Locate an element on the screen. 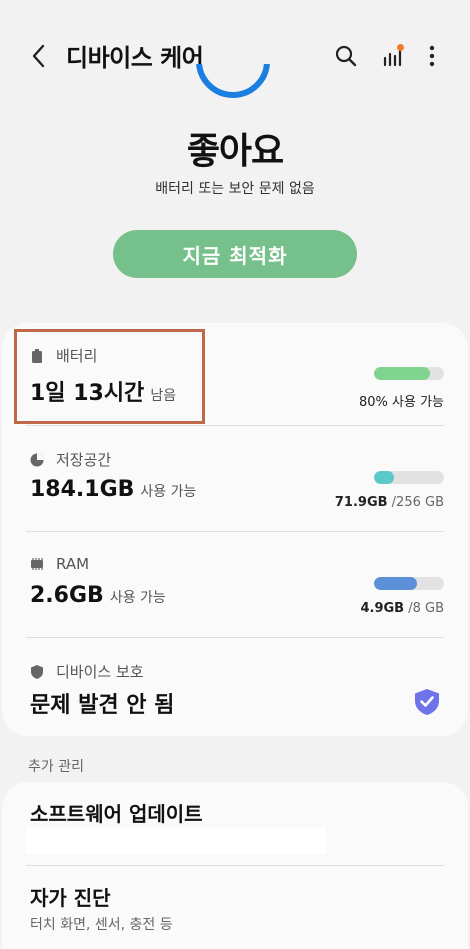  page-title: 디바이스 케어 is located at coordinates (135, 58).